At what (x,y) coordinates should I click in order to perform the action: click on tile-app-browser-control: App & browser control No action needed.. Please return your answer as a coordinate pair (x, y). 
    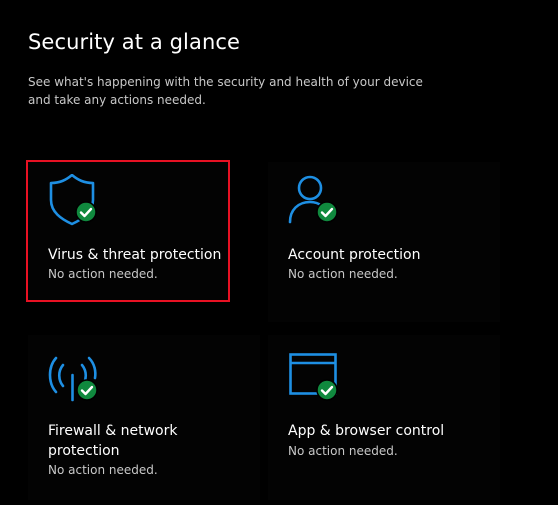
    Looking at the image, I should click on (384, 417).